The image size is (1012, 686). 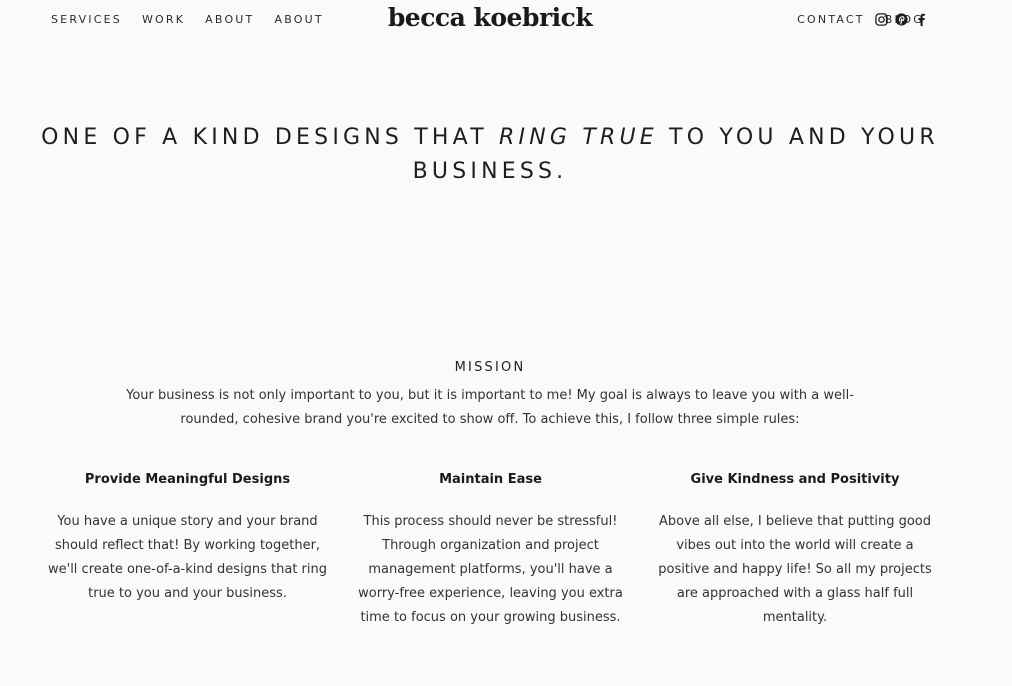 What do you see at coordinates (831, 19) in the screenshot?
I see `nav-contact-link: CONTACT` at bounding box center [831, 19].